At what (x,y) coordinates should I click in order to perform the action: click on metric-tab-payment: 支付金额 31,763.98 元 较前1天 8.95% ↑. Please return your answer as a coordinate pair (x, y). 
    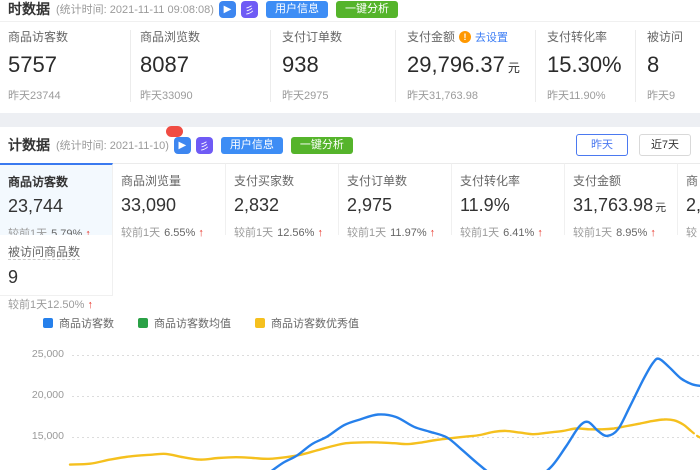
    Looking at the image, I should click on (621, 201).